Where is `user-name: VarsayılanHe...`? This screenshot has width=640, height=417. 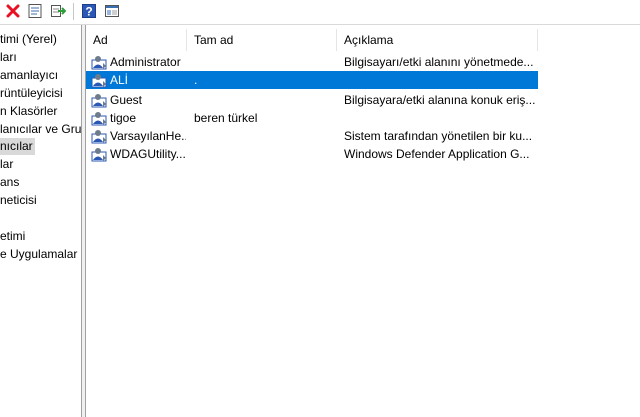 user-name: VarsayılanHe... is located at coordinates (148, 136).